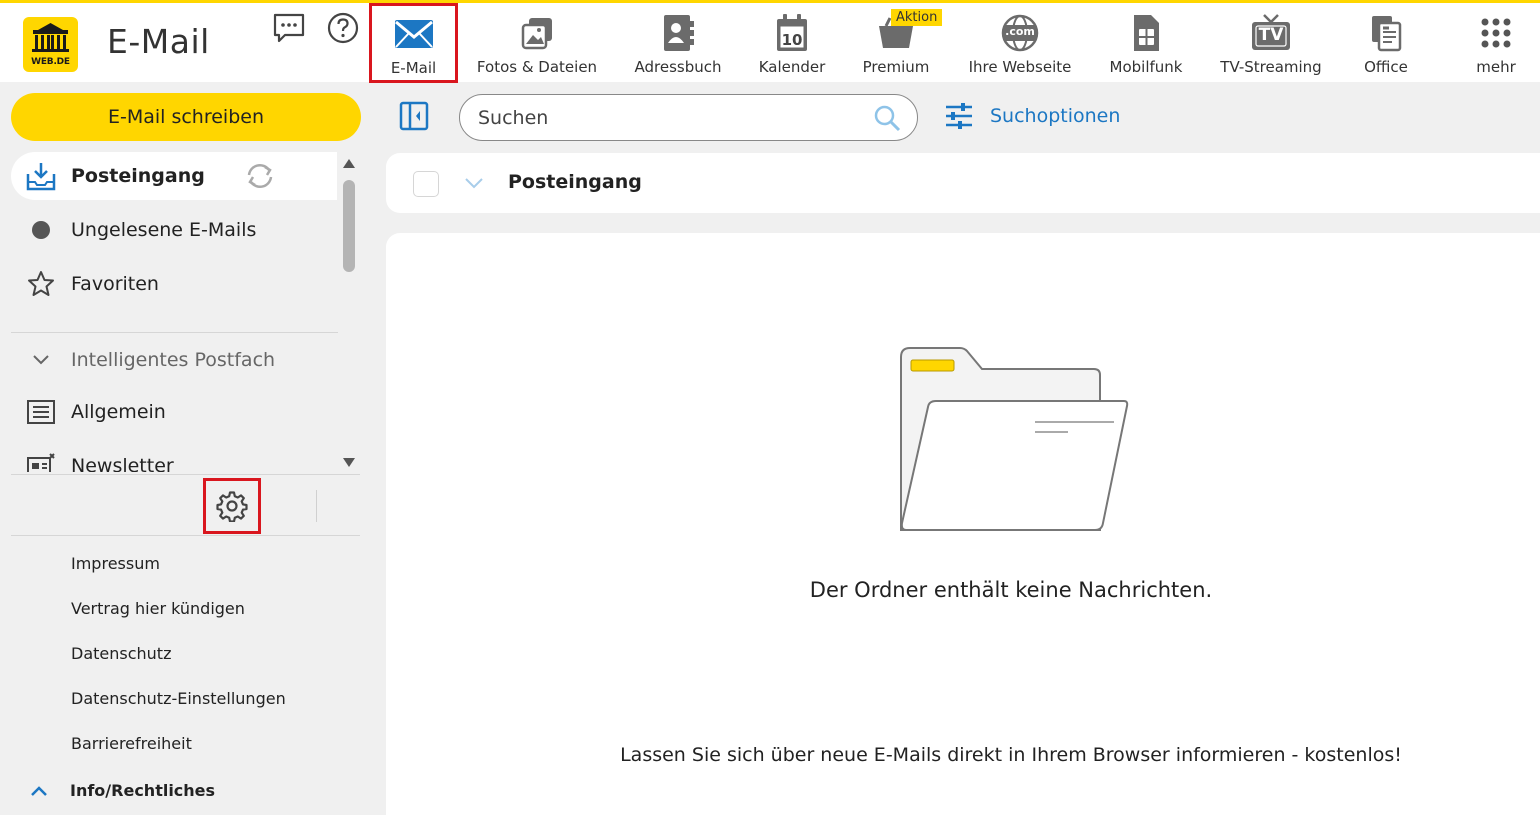 This screenshot has width=1540, height=815. I want to click on folder-label: Newsletter, so click(122, 463).